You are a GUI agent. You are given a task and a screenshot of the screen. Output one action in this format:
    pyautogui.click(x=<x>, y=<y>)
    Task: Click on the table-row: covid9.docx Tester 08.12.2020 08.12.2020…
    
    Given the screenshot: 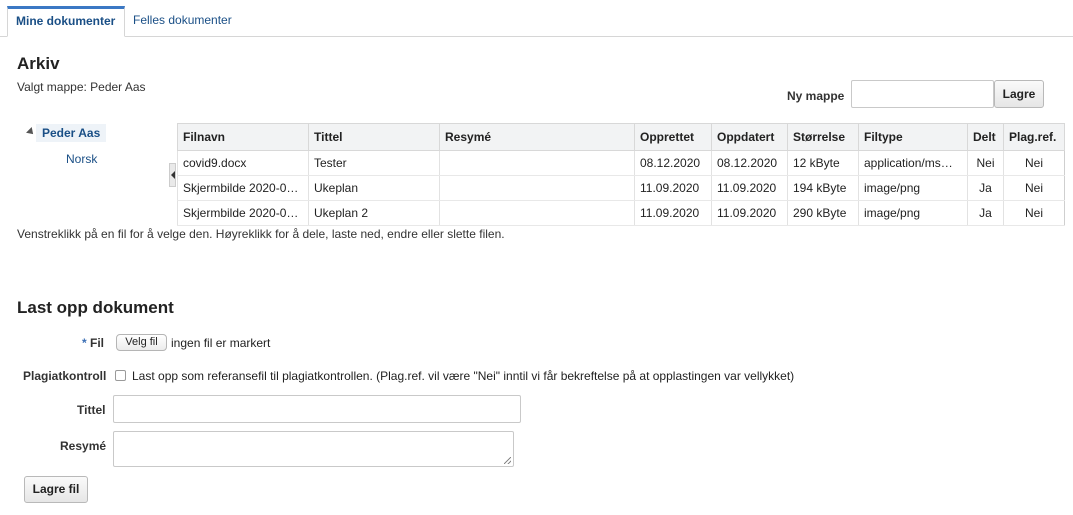 What is the action you would take?
    pyautogui.click(x=621, y=163)
    